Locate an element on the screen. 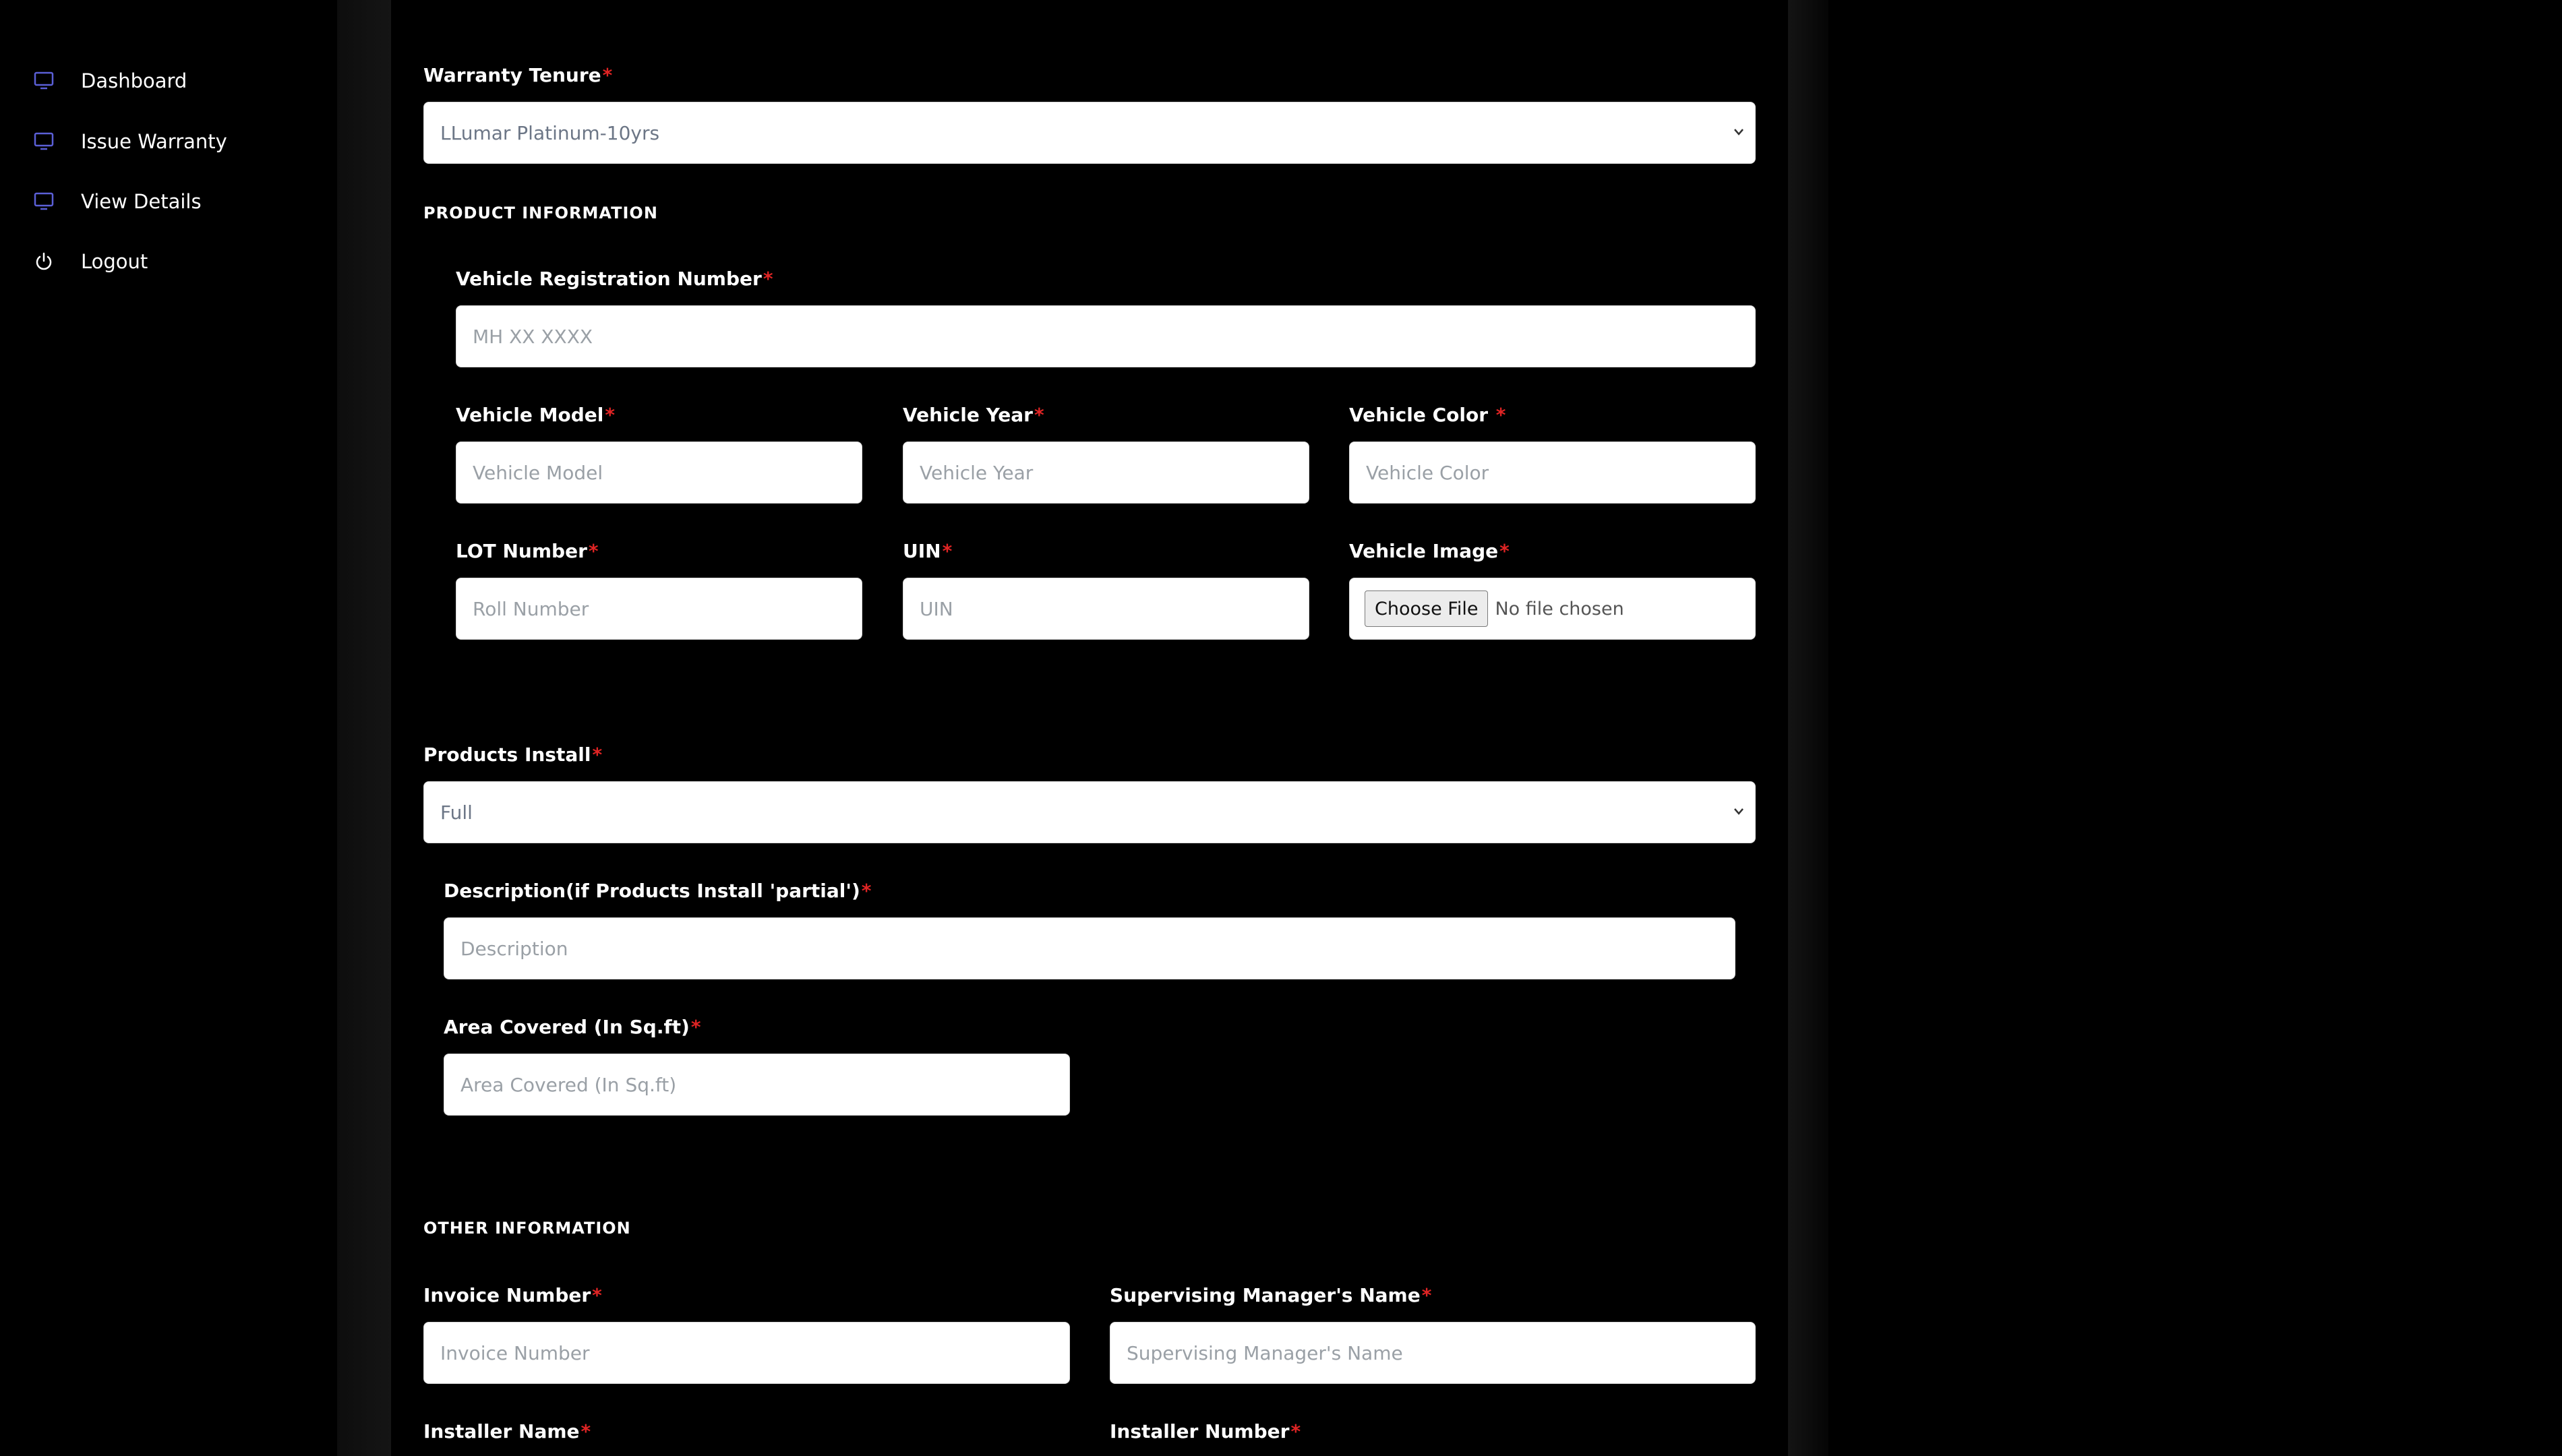  section-title-other-information: OTHER INFORMATION is located at coordinates (527, 1228).